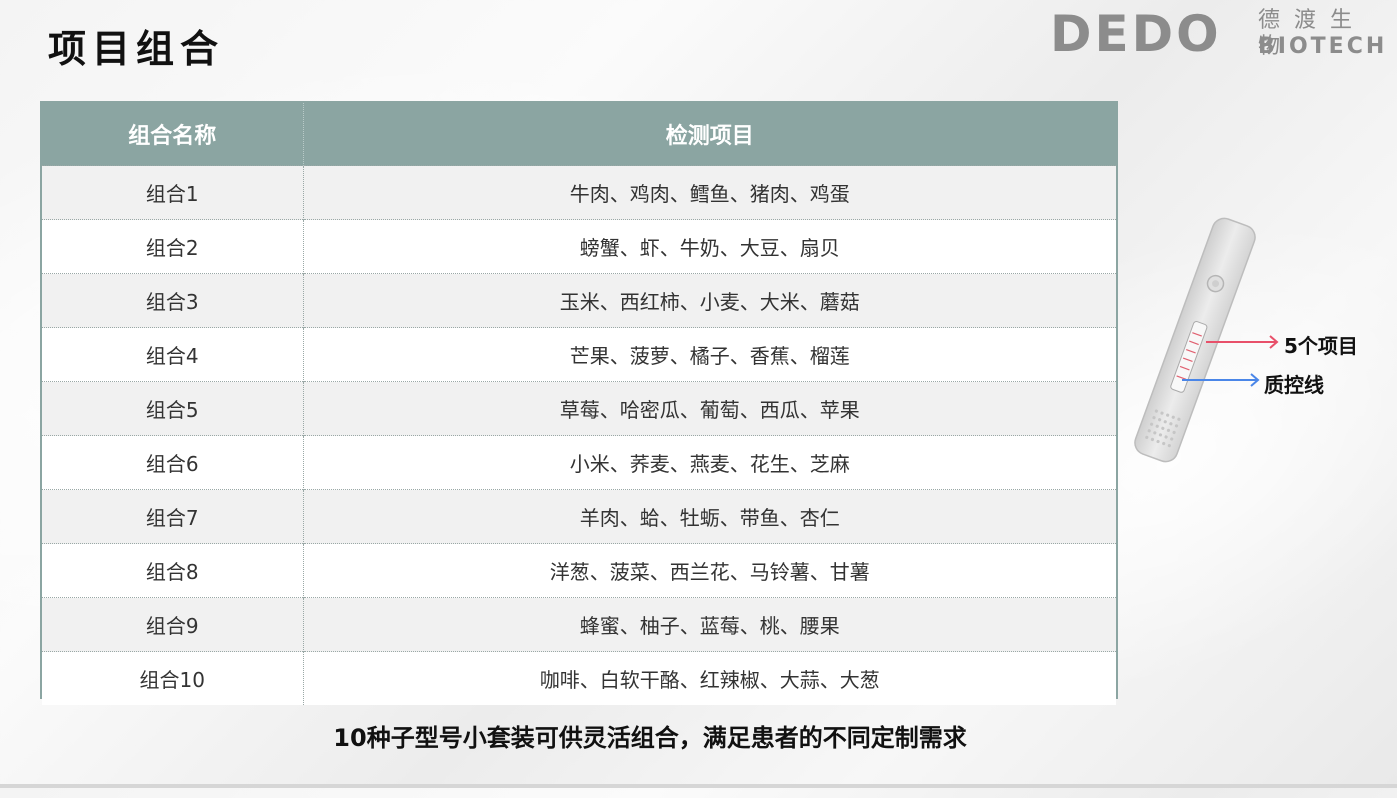  What do you see at coordinates (1321, 346) in the screenshot?
I see `test-lines-label: 5个项目` at bounding box center [1321, 346].